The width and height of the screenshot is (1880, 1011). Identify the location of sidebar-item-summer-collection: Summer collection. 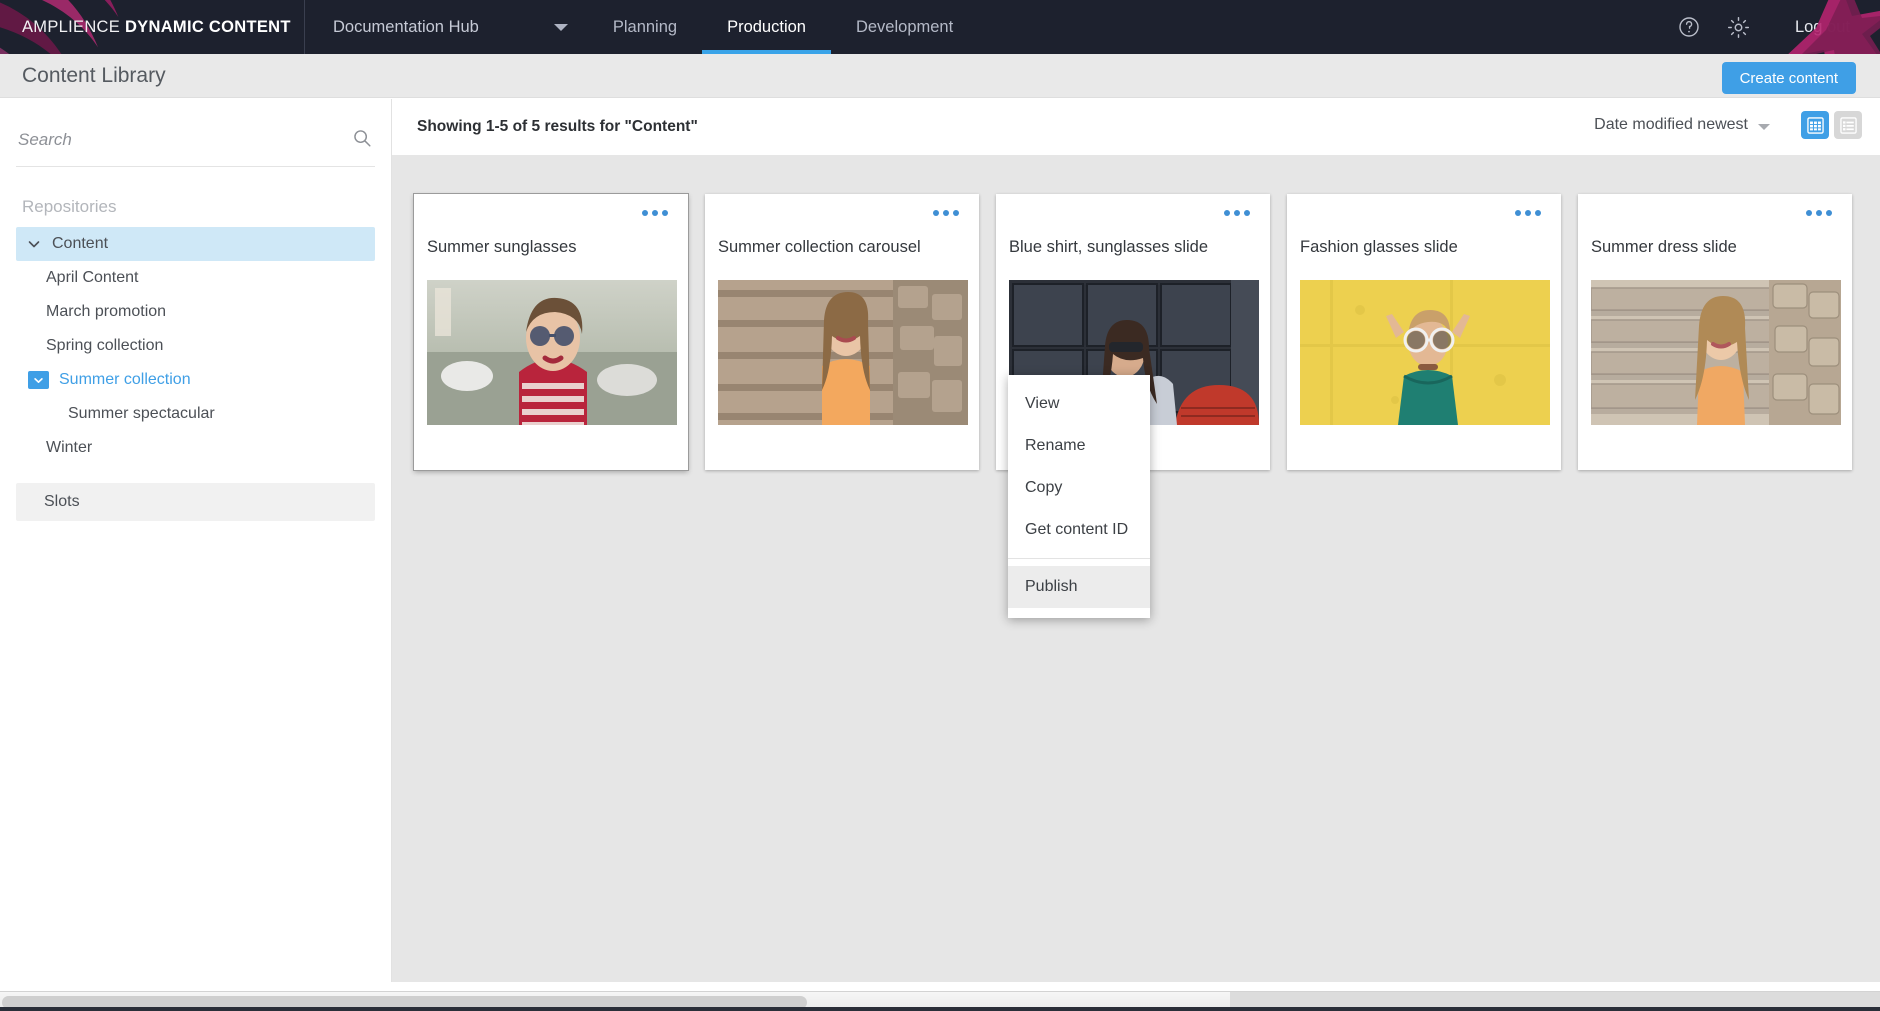
(195, 380).